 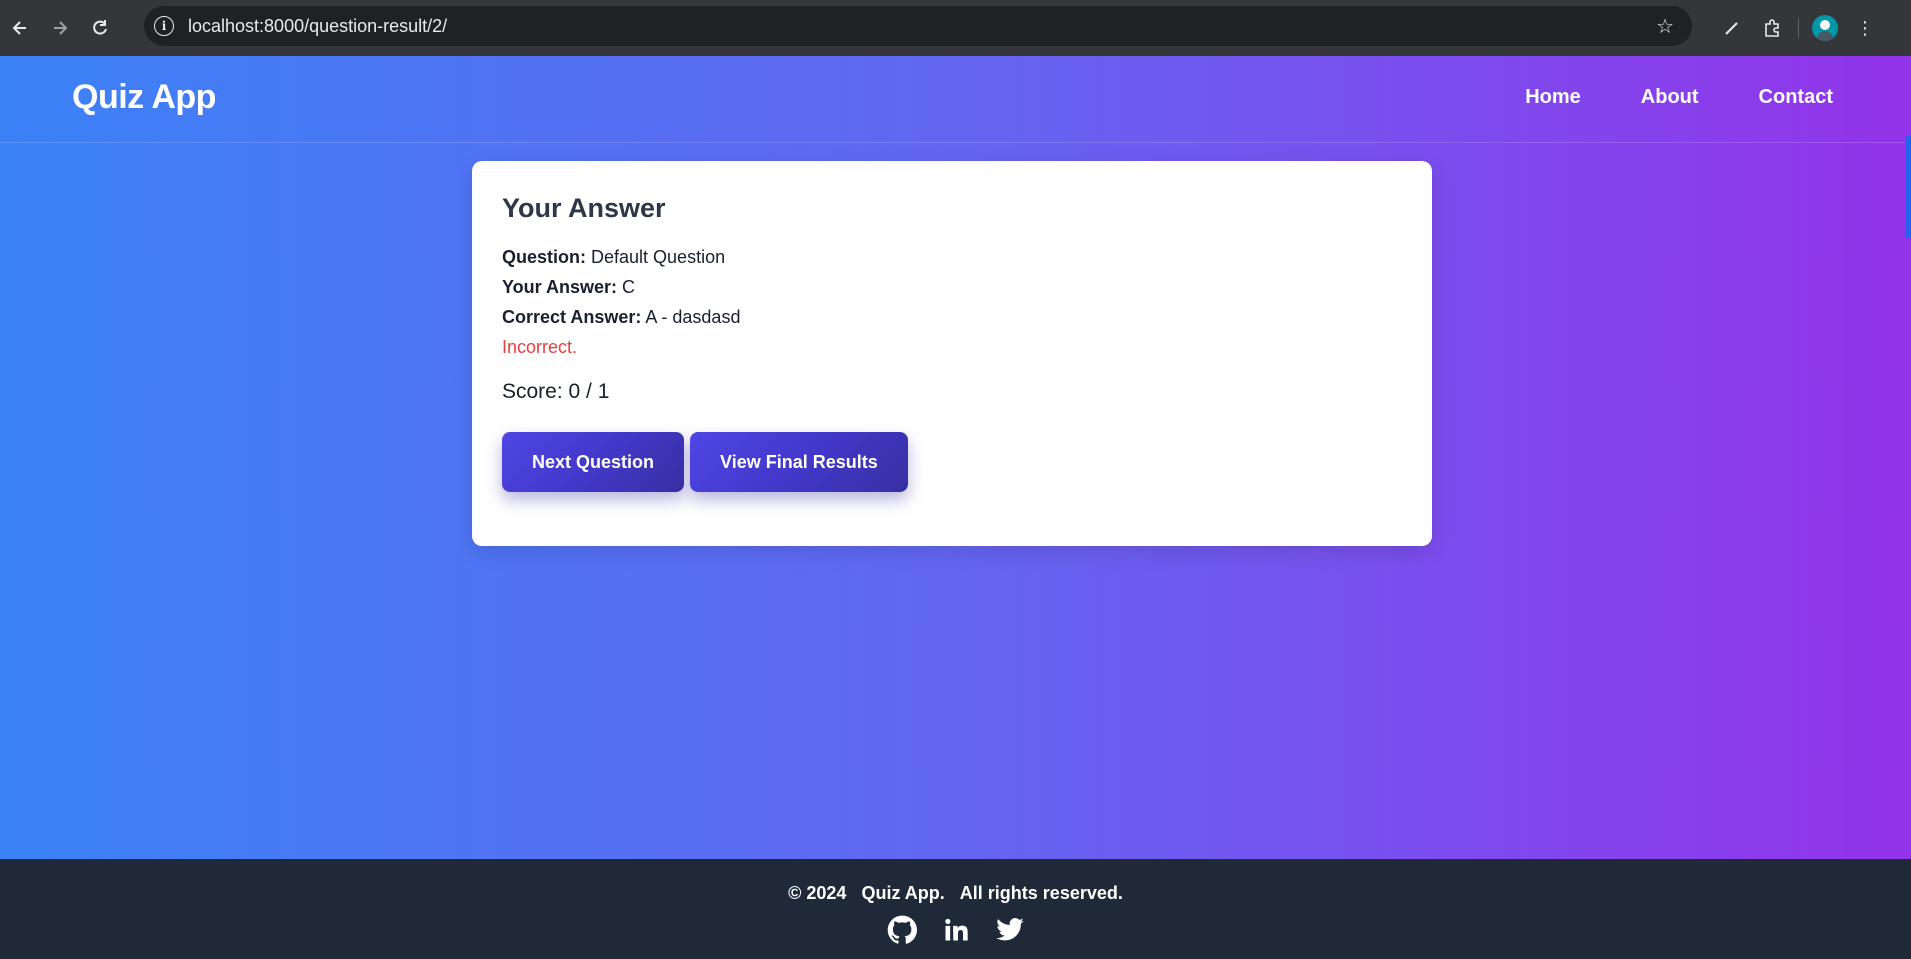 I want to click on site-footer: © 2024 Quiz App. All rights reserved., so click(x=955, y=909).